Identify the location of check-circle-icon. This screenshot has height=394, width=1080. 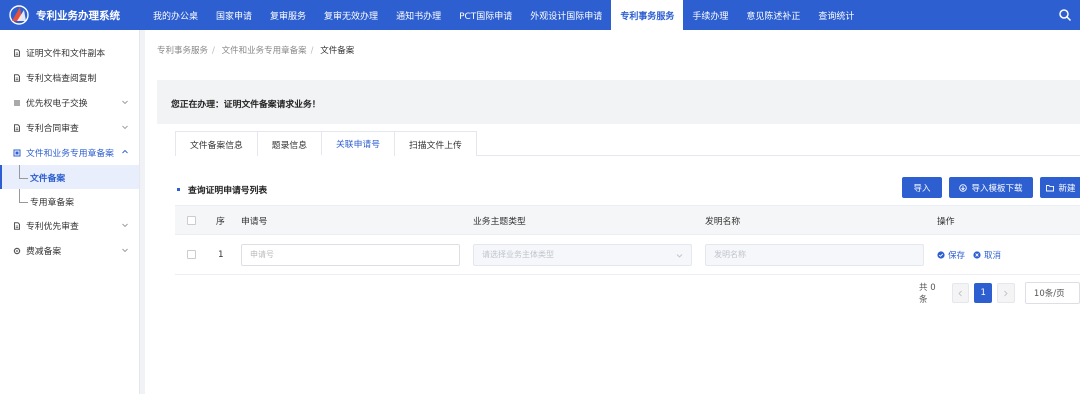
(941, 254).